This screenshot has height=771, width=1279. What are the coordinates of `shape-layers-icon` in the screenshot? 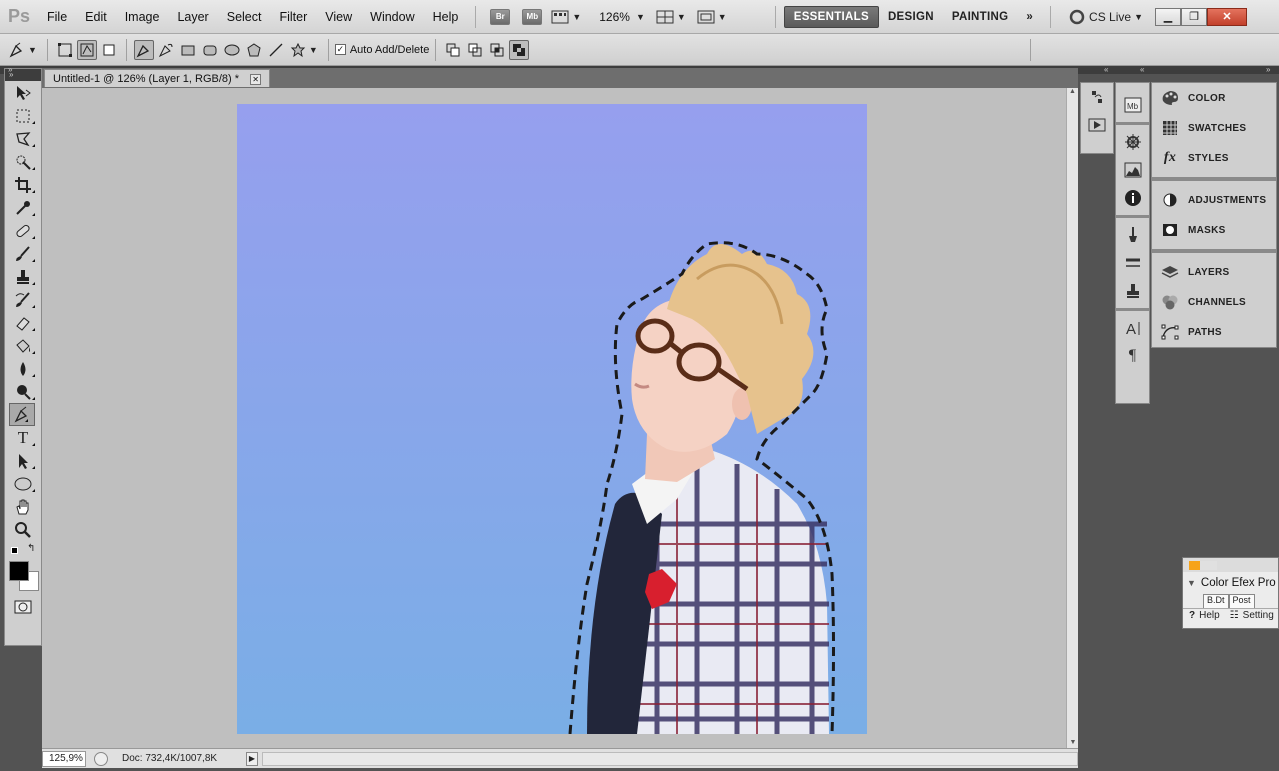 It's located at (65, 50).